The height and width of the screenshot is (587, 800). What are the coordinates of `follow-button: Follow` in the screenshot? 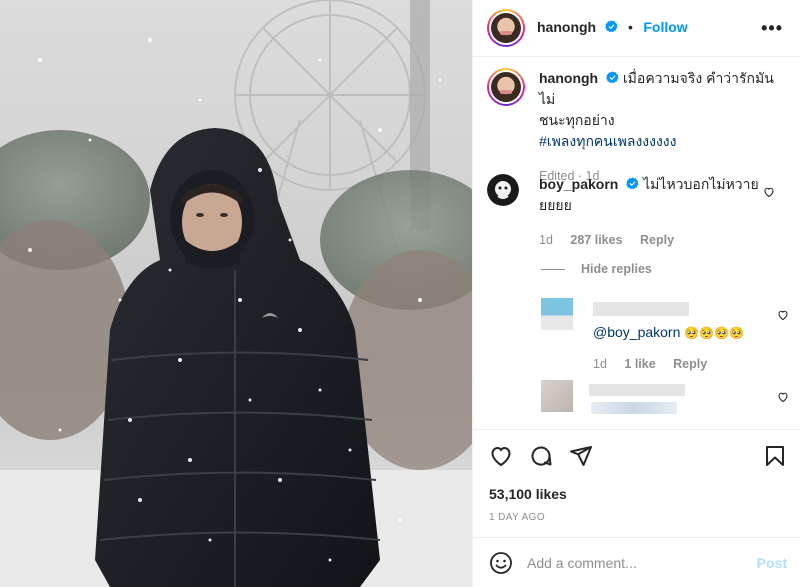 It's located at (665, 27).